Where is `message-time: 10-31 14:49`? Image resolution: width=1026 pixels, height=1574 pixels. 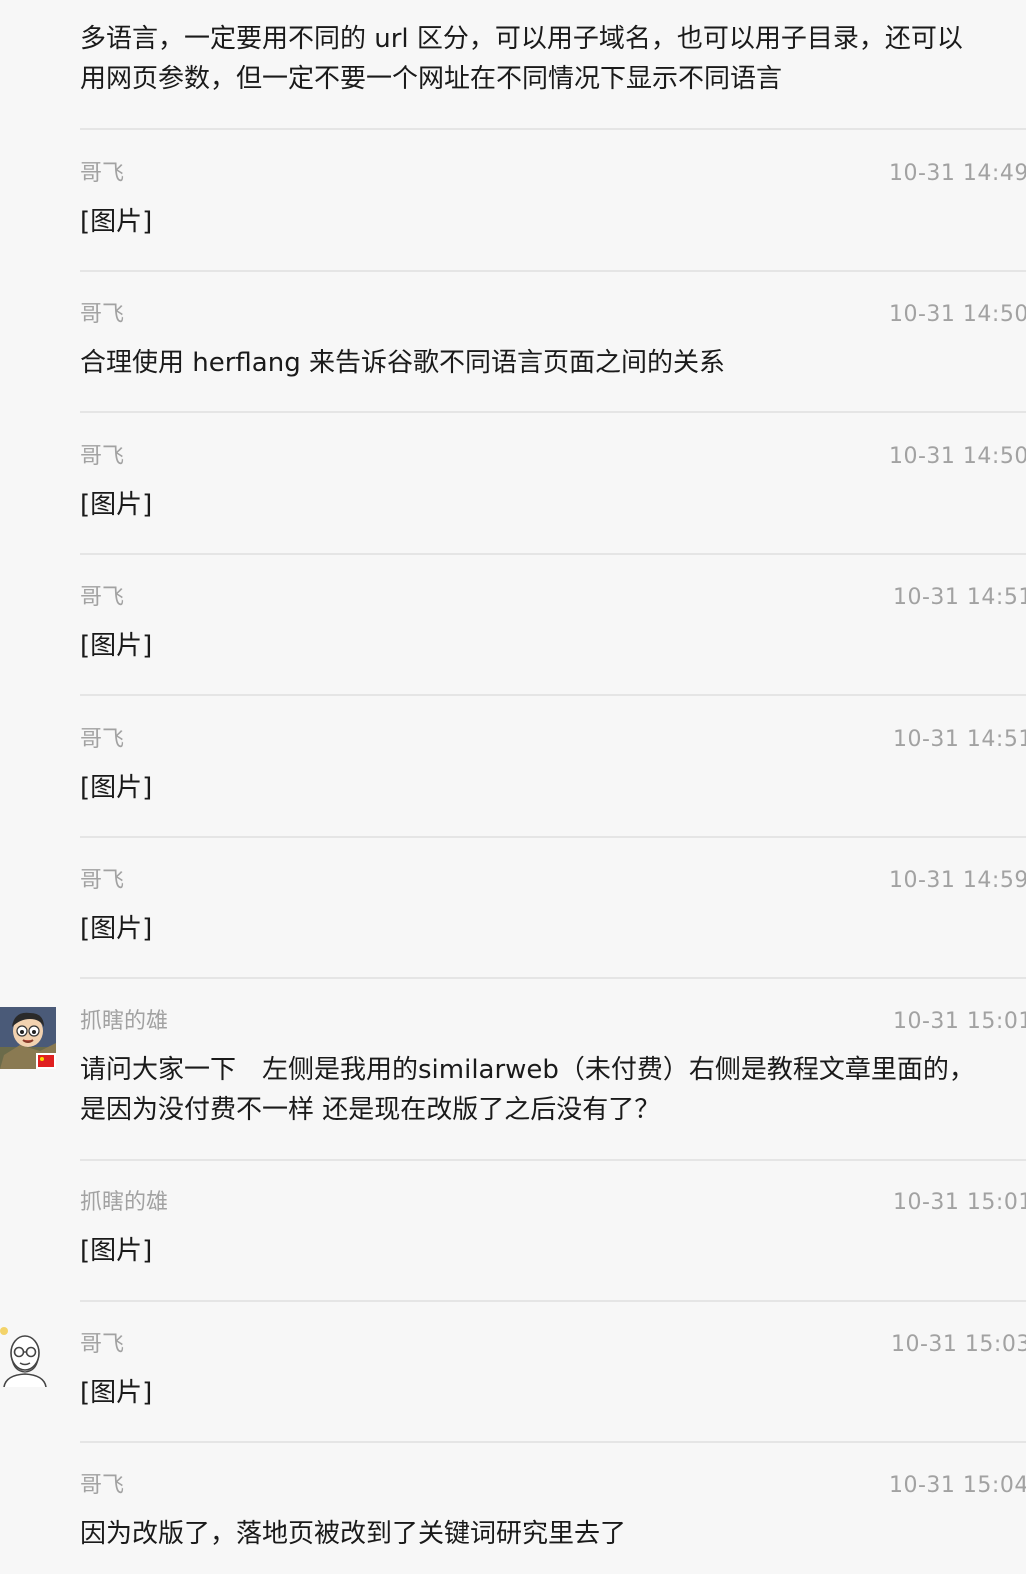 message-time: 10-31 14:49 is located at coordinates (957, 173).